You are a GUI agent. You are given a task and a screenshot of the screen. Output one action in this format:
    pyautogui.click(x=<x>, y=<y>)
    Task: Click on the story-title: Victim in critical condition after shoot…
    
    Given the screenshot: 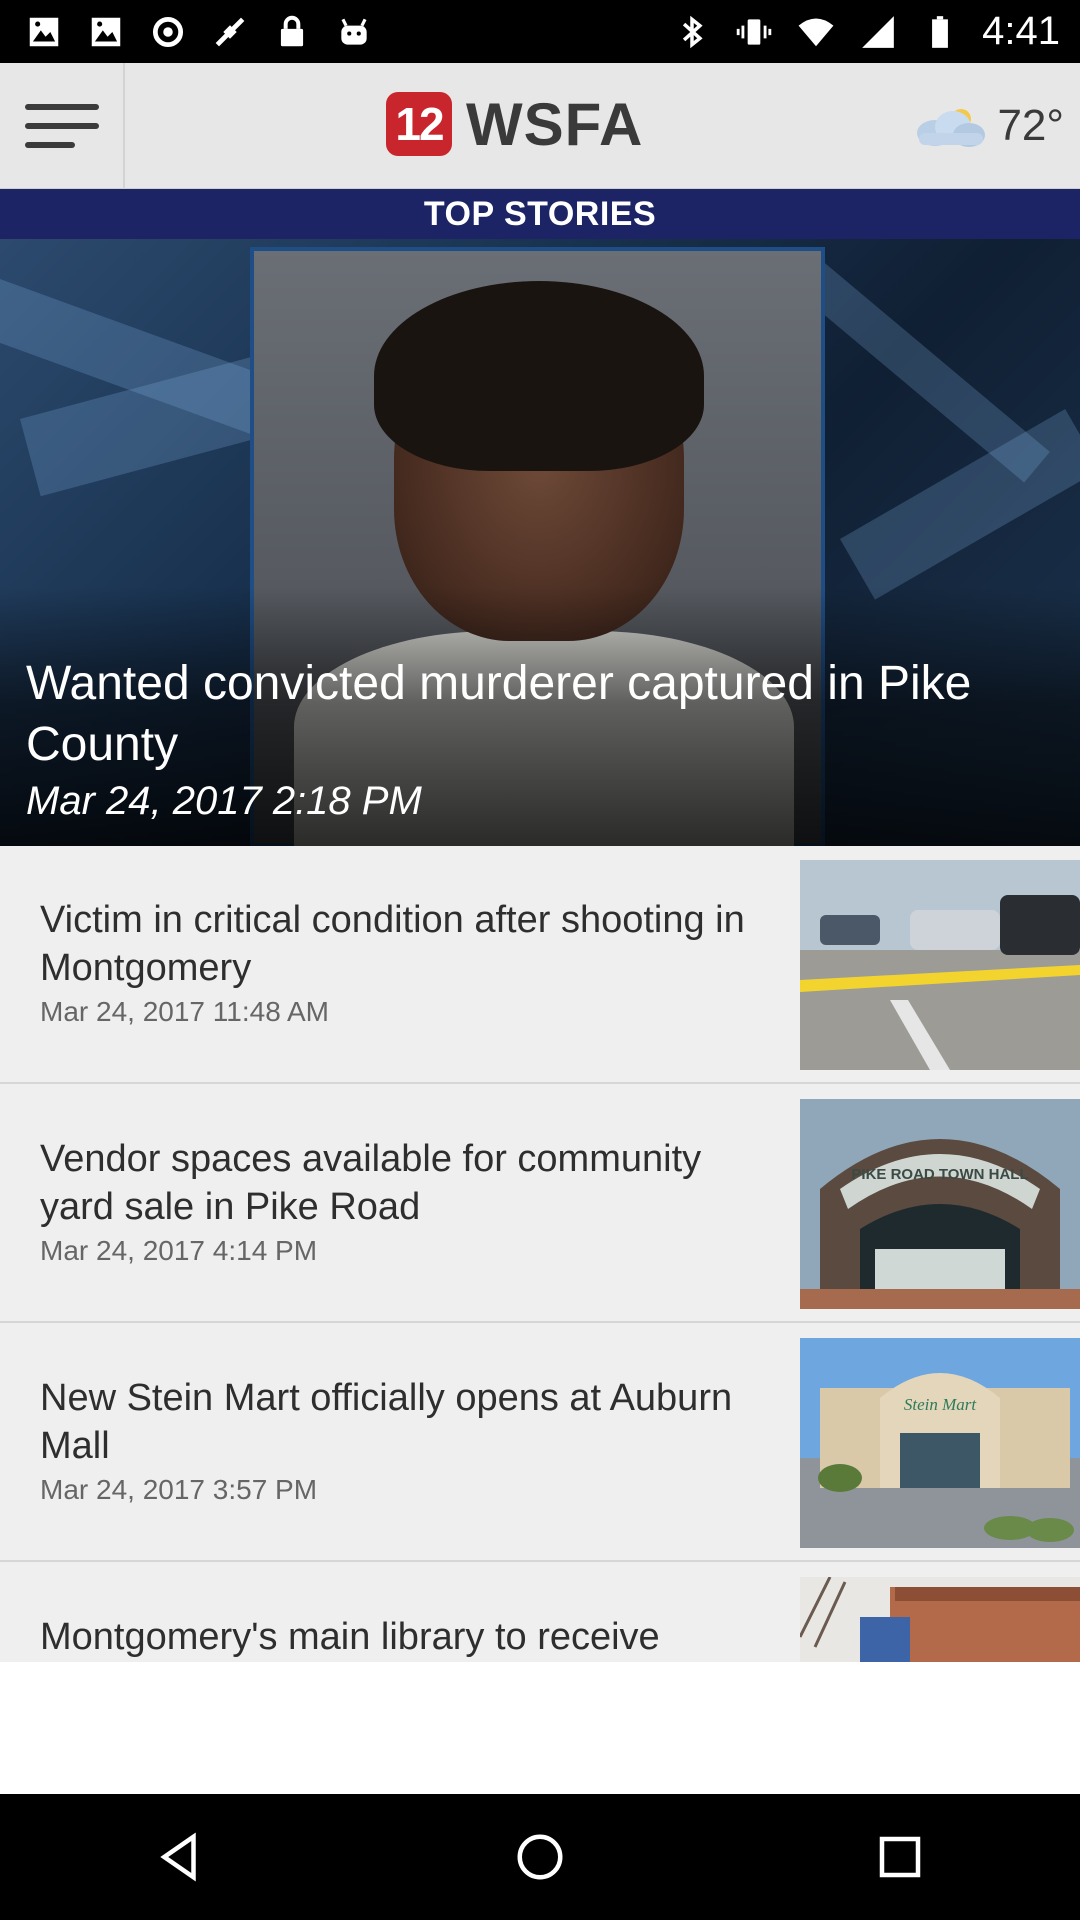 What is the action you would take?
    pyautogui.click(x=392, y=944)
    